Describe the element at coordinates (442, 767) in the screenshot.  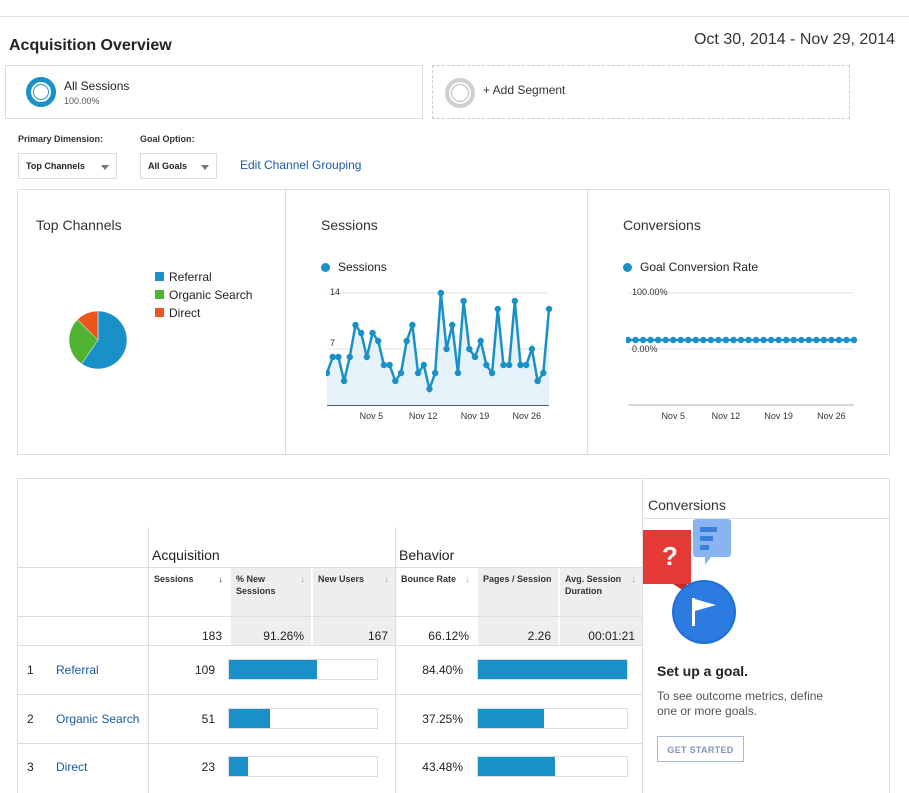
I see `row-bounce-rate: 43.48%` at that location.